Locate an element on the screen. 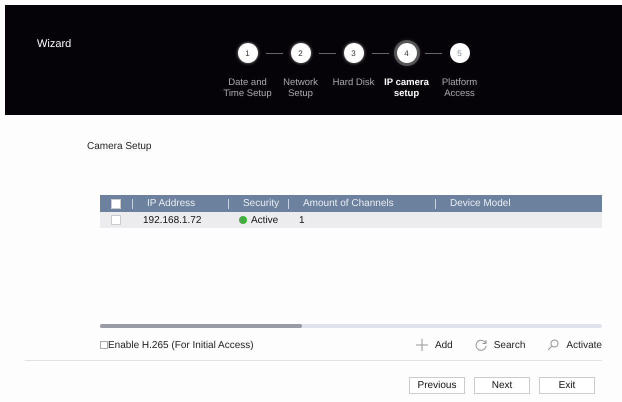 Image resolution: width=622 pixels, height=402 pixels. column-header: Device Model is located at coordinates (480, 203).